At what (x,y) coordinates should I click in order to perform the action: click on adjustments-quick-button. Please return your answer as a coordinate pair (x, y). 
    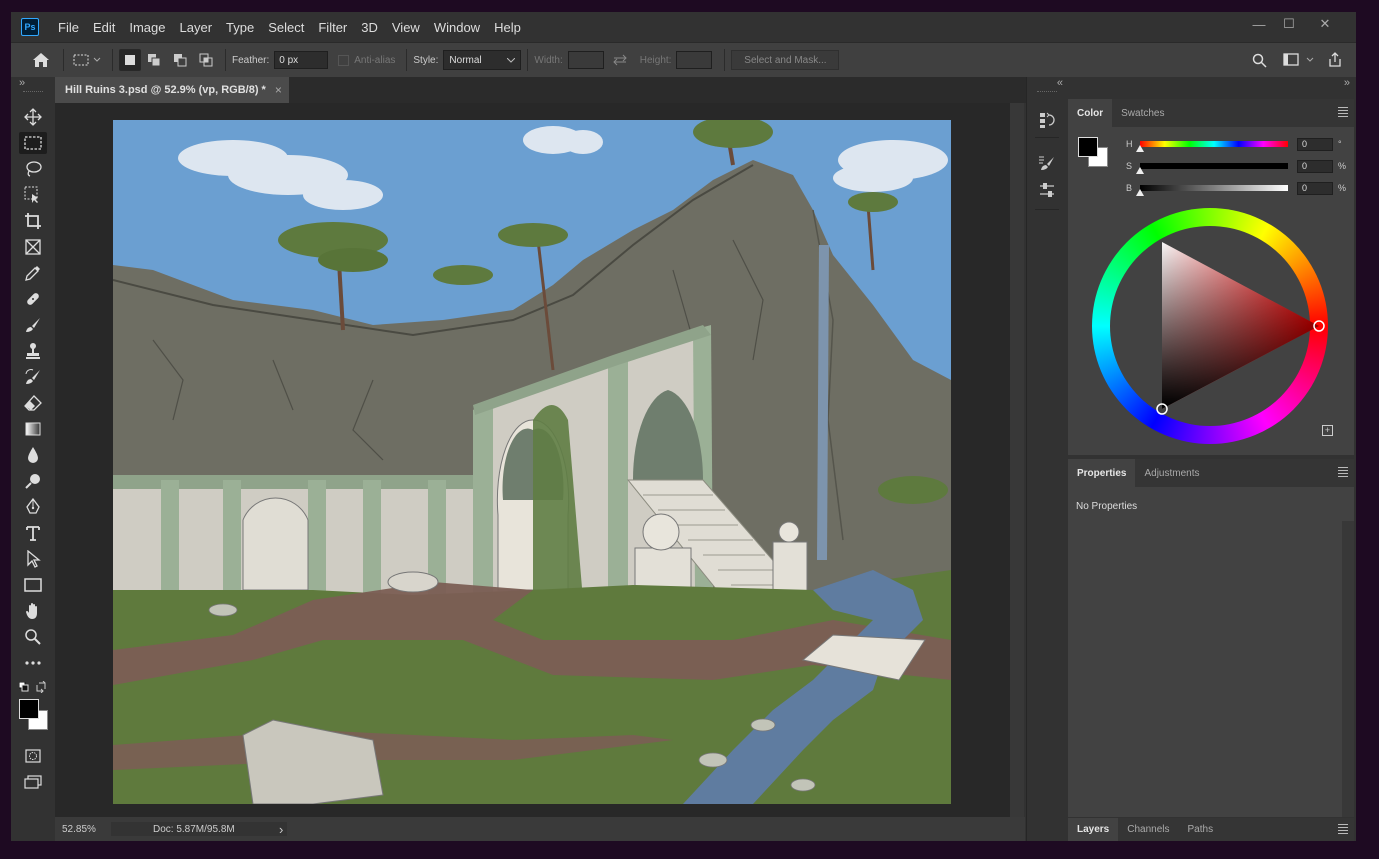
    Looking at the image, I should click on (1047, 190).